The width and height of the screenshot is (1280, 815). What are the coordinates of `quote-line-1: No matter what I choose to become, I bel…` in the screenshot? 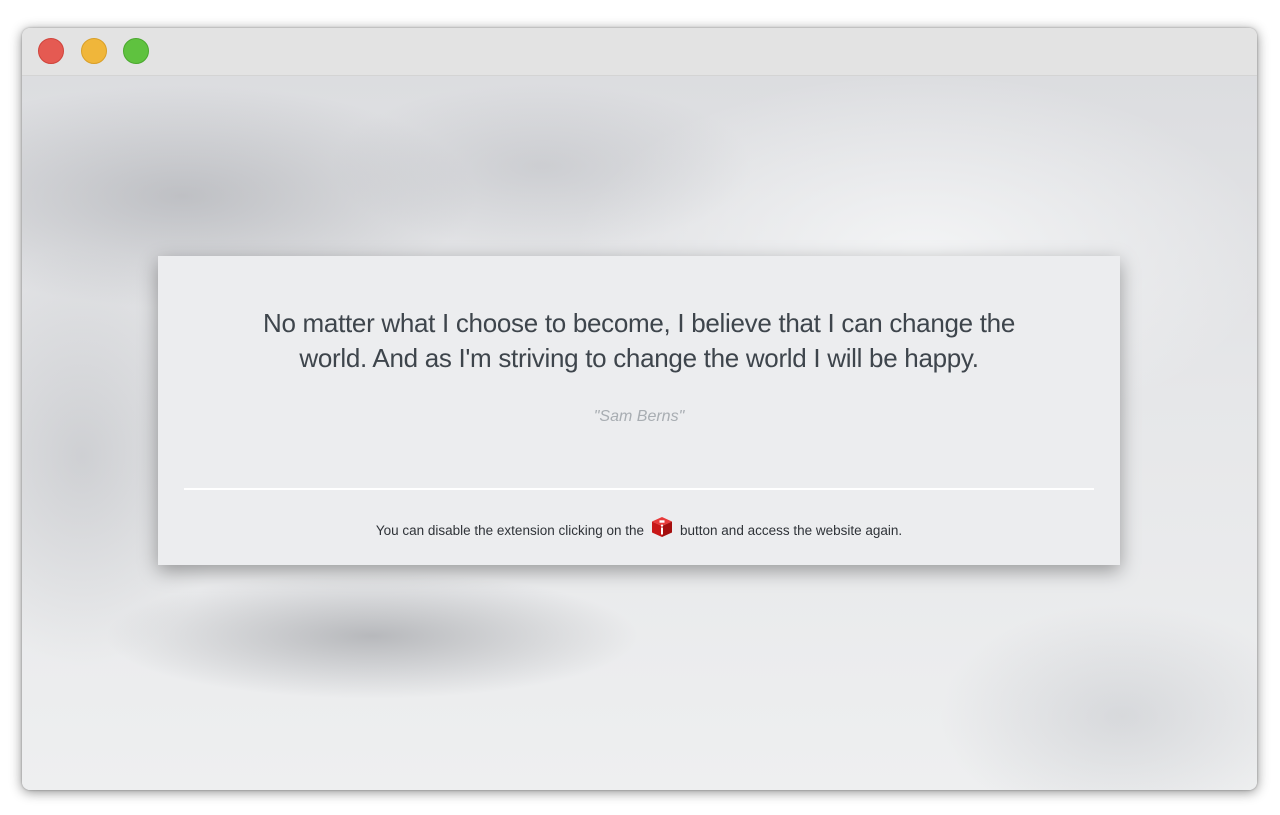 It's located at (639, 323).